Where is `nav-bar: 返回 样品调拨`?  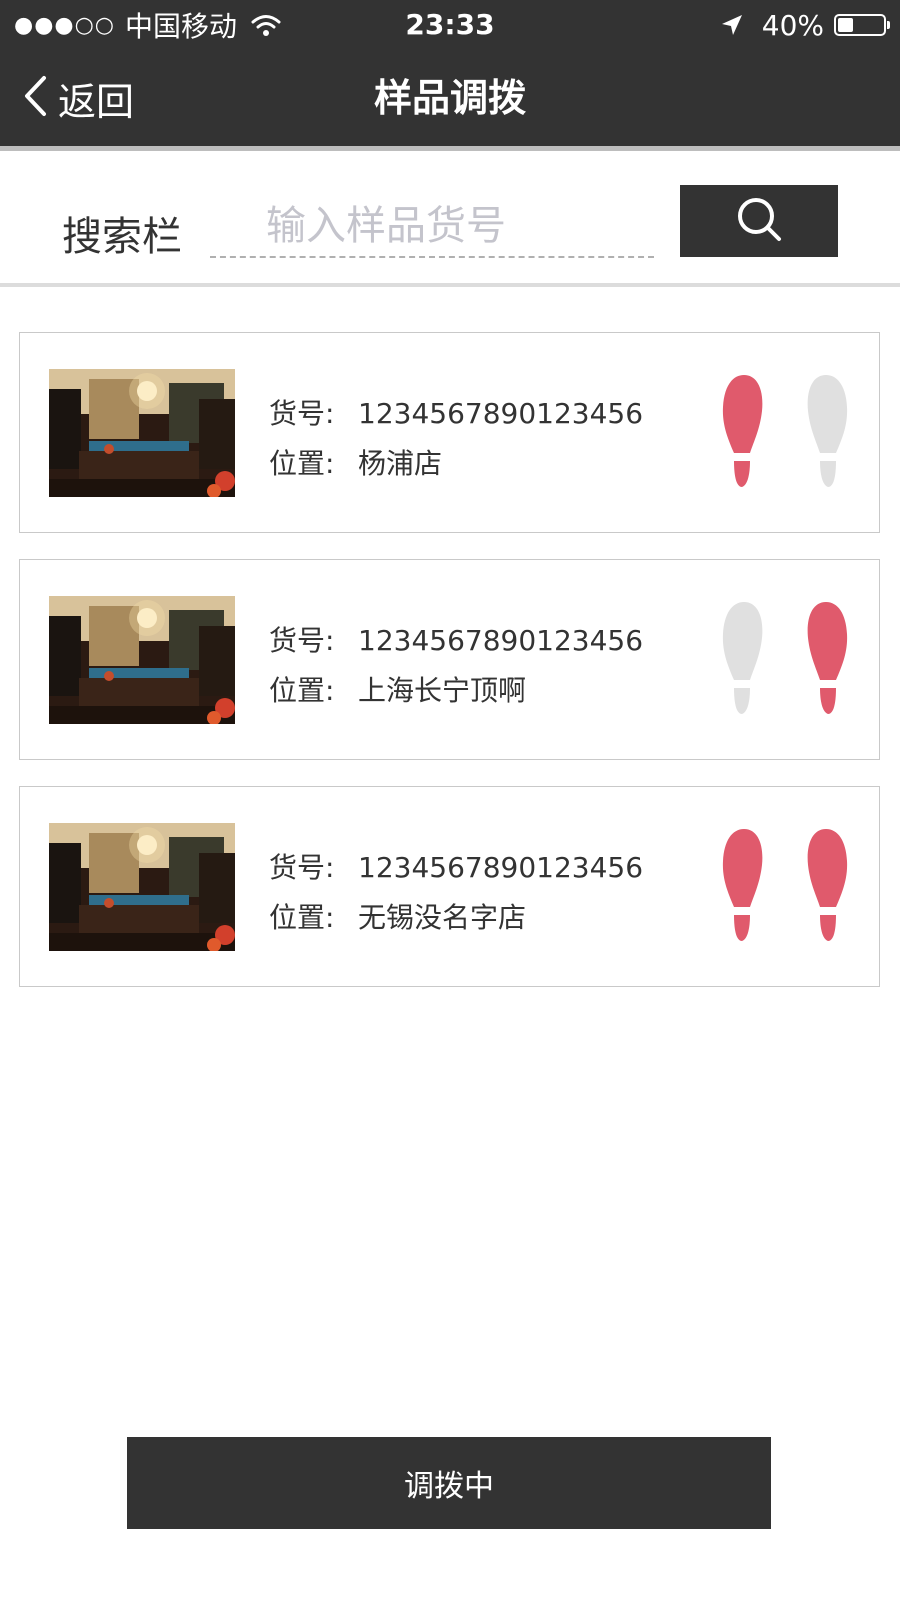 nav-bar: 返回 样品调拨 is located at coordinates (450, 100).